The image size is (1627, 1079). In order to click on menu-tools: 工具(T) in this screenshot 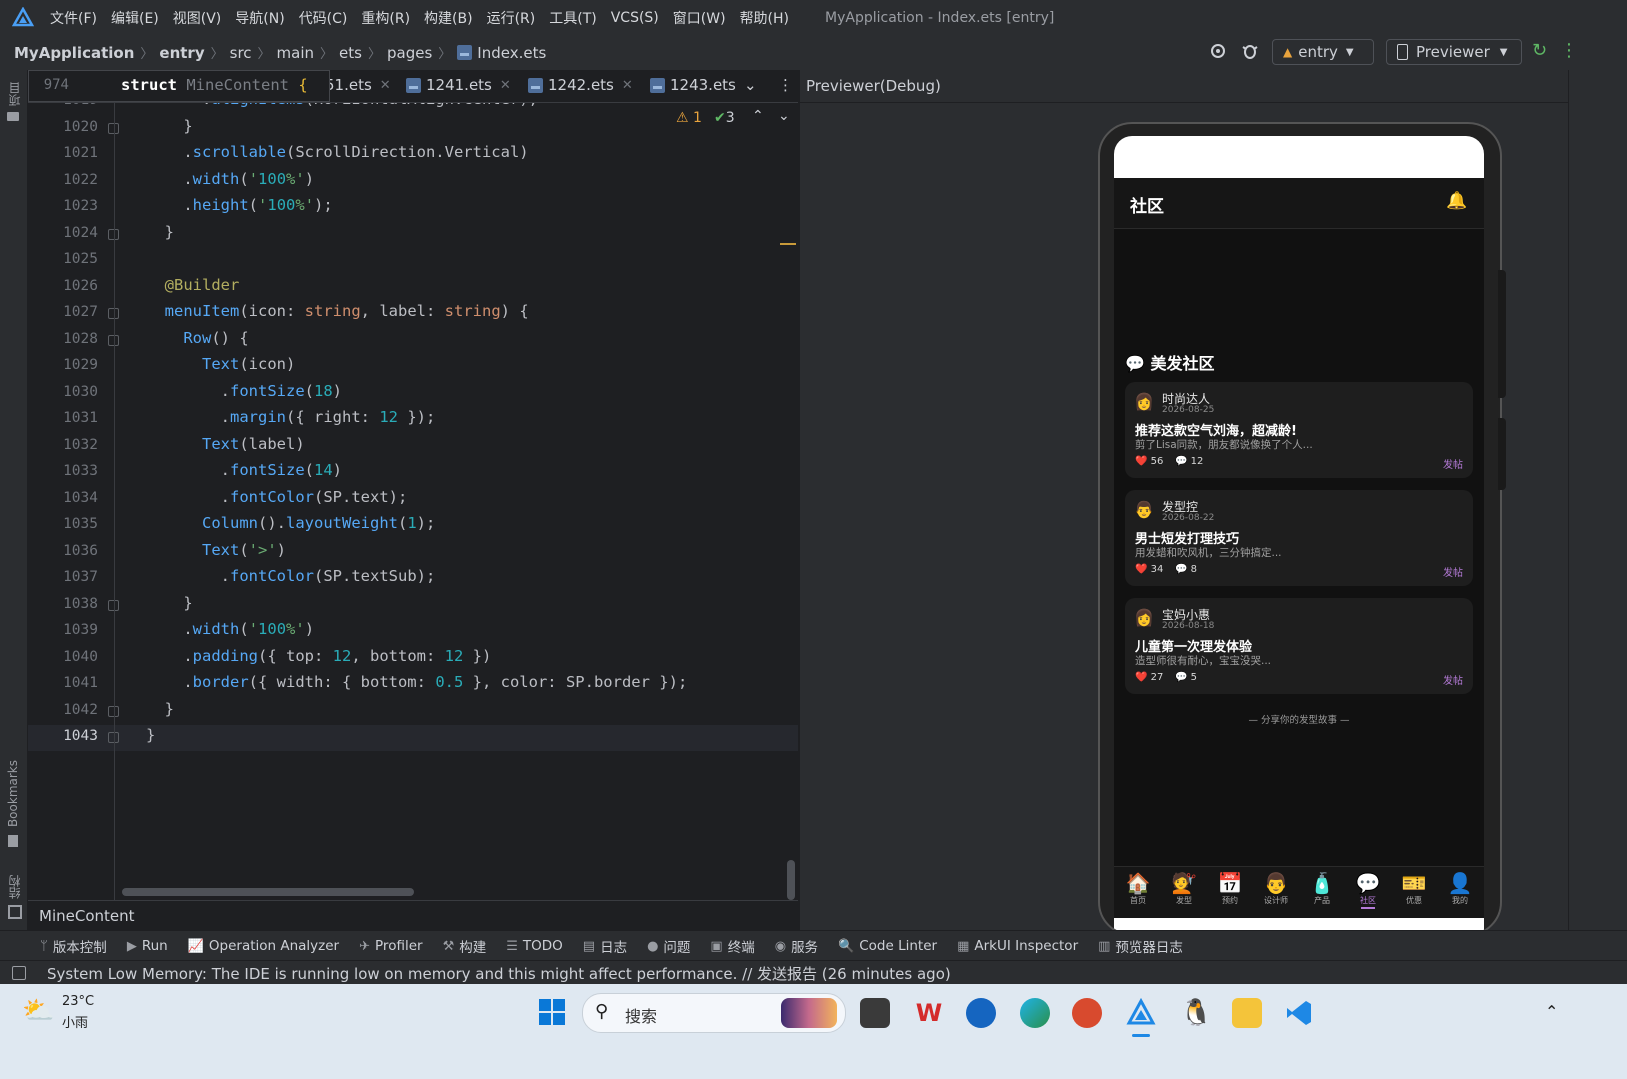, I will do `click(572, 18)`.